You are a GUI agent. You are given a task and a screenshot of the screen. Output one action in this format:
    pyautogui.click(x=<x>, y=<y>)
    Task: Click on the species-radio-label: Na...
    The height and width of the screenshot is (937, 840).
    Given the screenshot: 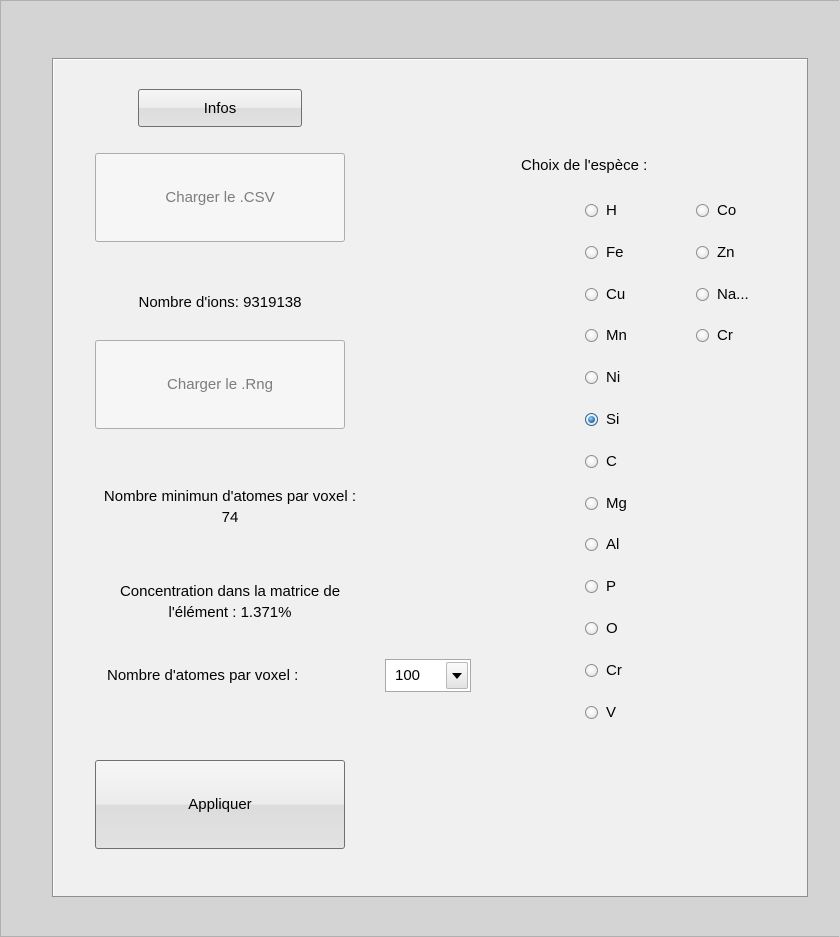 What is the action you would take?
    pyautogui.click(x=733, y=294)
    